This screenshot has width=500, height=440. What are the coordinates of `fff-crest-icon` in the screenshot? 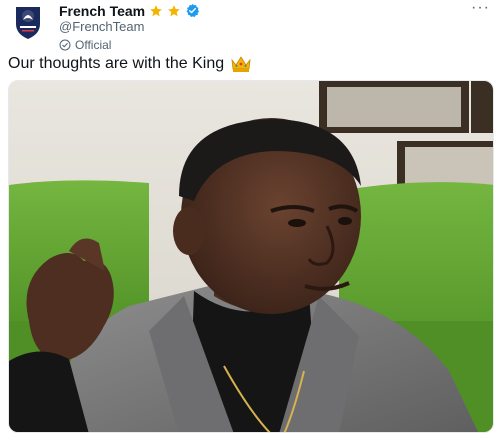 It's located at (28, 23).